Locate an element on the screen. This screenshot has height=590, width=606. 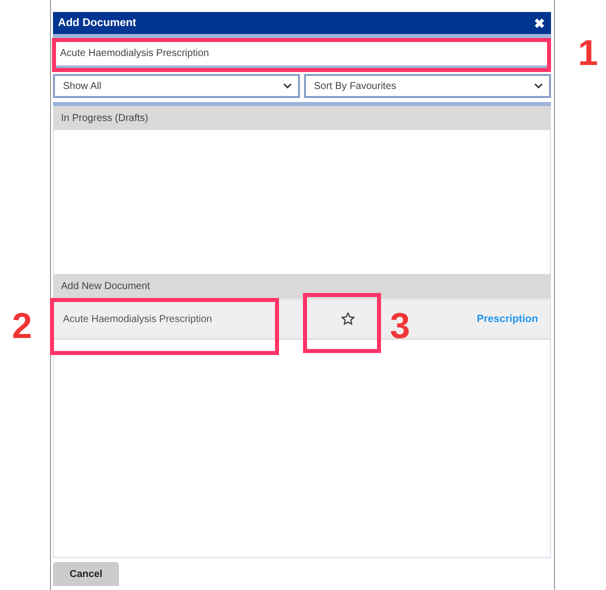
document-name: Acute Haemodialysis Prescription is located at coordinates (138, 319).